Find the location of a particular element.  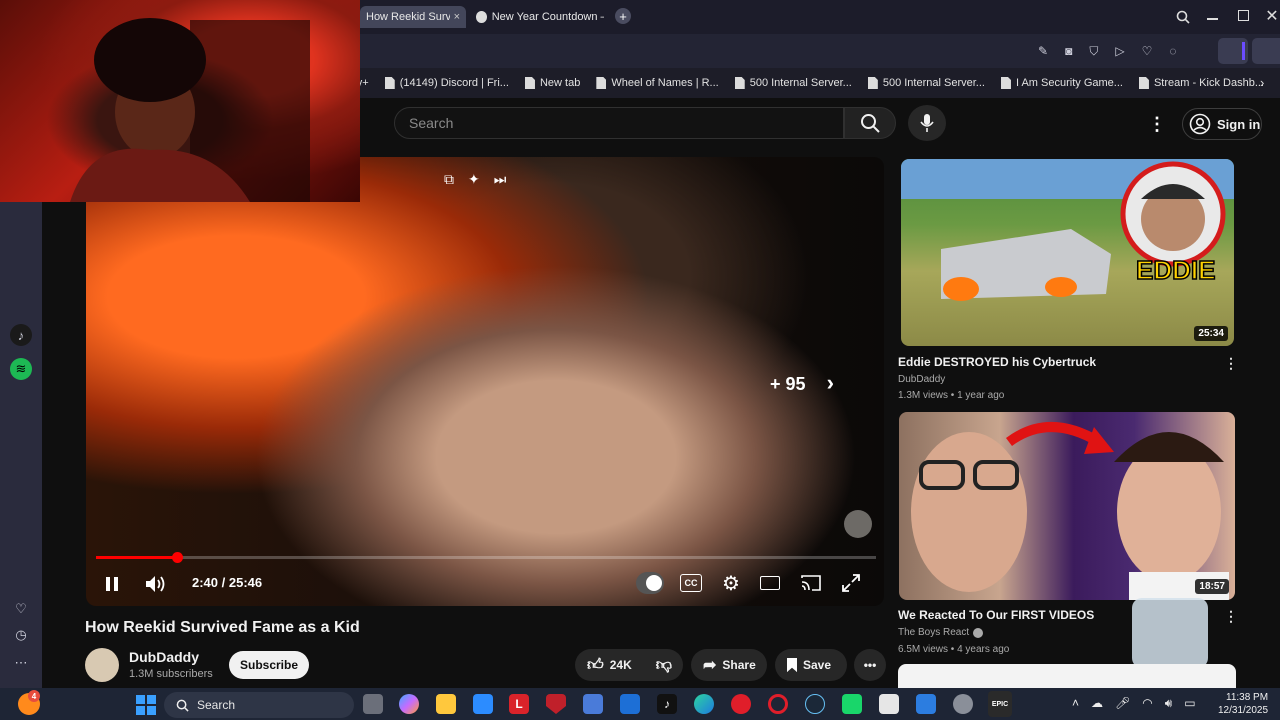

lastpass-icon: L is located at coordinates (519, 704).